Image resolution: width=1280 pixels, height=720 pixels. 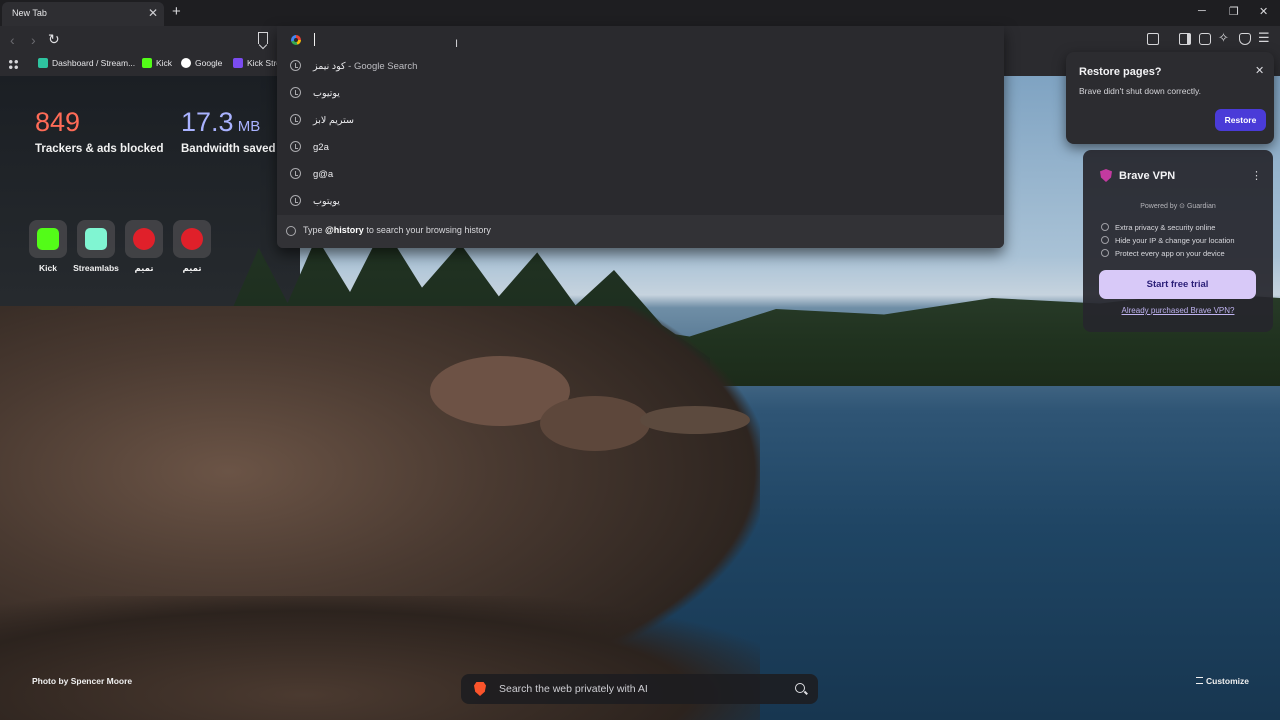 What do you see at coordinates (33, 40) in the screenshot?
I see `forward-button: ›` at bounding box center [33, 40].